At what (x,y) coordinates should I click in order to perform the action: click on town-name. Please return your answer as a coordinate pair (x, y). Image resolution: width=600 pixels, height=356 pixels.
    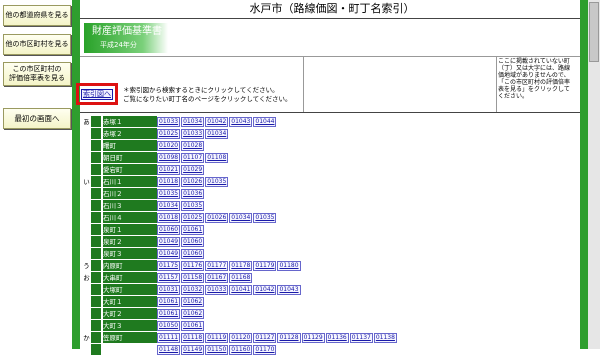
    Looking at the image, I should click on (129, 349).